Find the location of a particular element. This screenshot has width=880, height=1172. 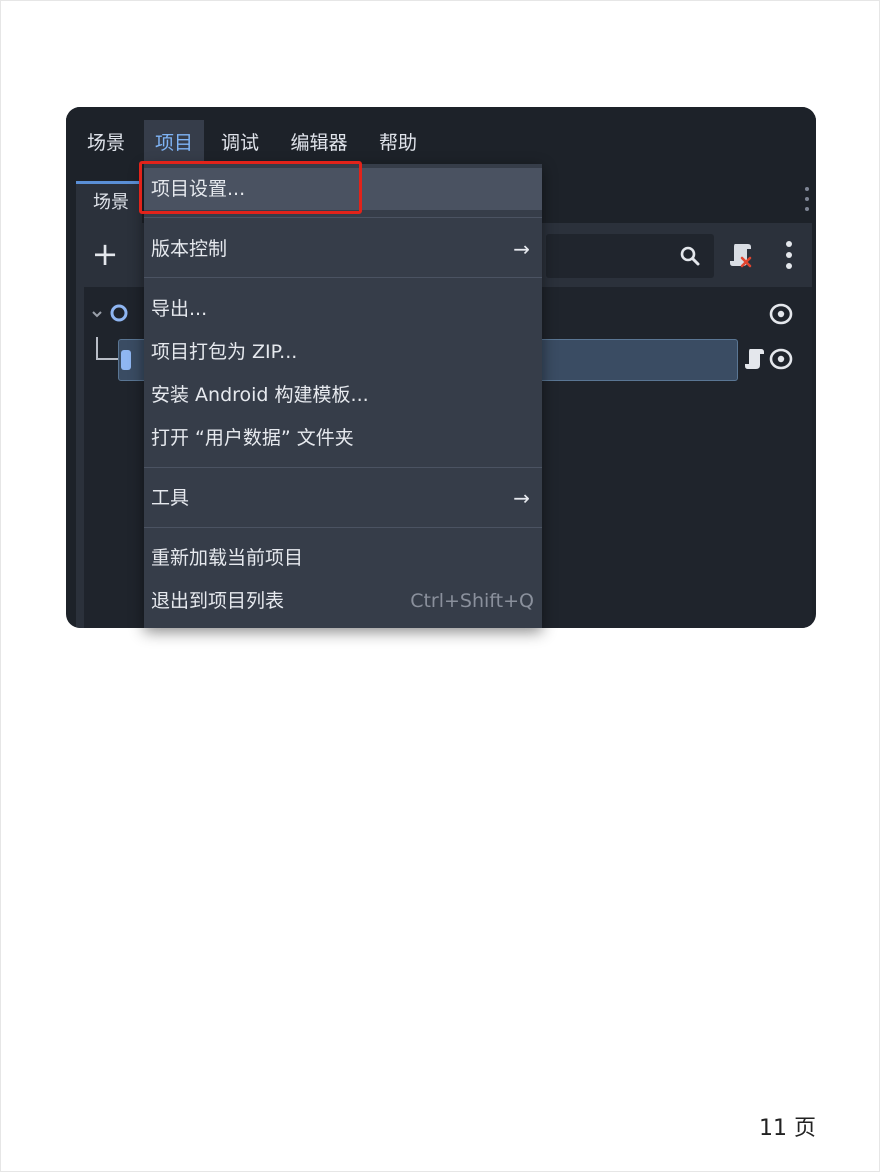

menu-item-quit-to-project-list: 退出到项目列表 Ctrl+Shift+Q is located at coordinates (343, 601).